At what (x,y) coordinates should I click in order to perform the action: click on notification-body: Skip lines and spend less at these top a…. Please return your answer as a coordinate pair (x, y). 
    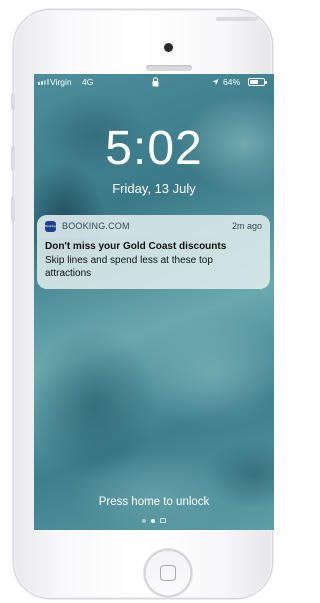
    Looking at the image, I should click on (129, 267).